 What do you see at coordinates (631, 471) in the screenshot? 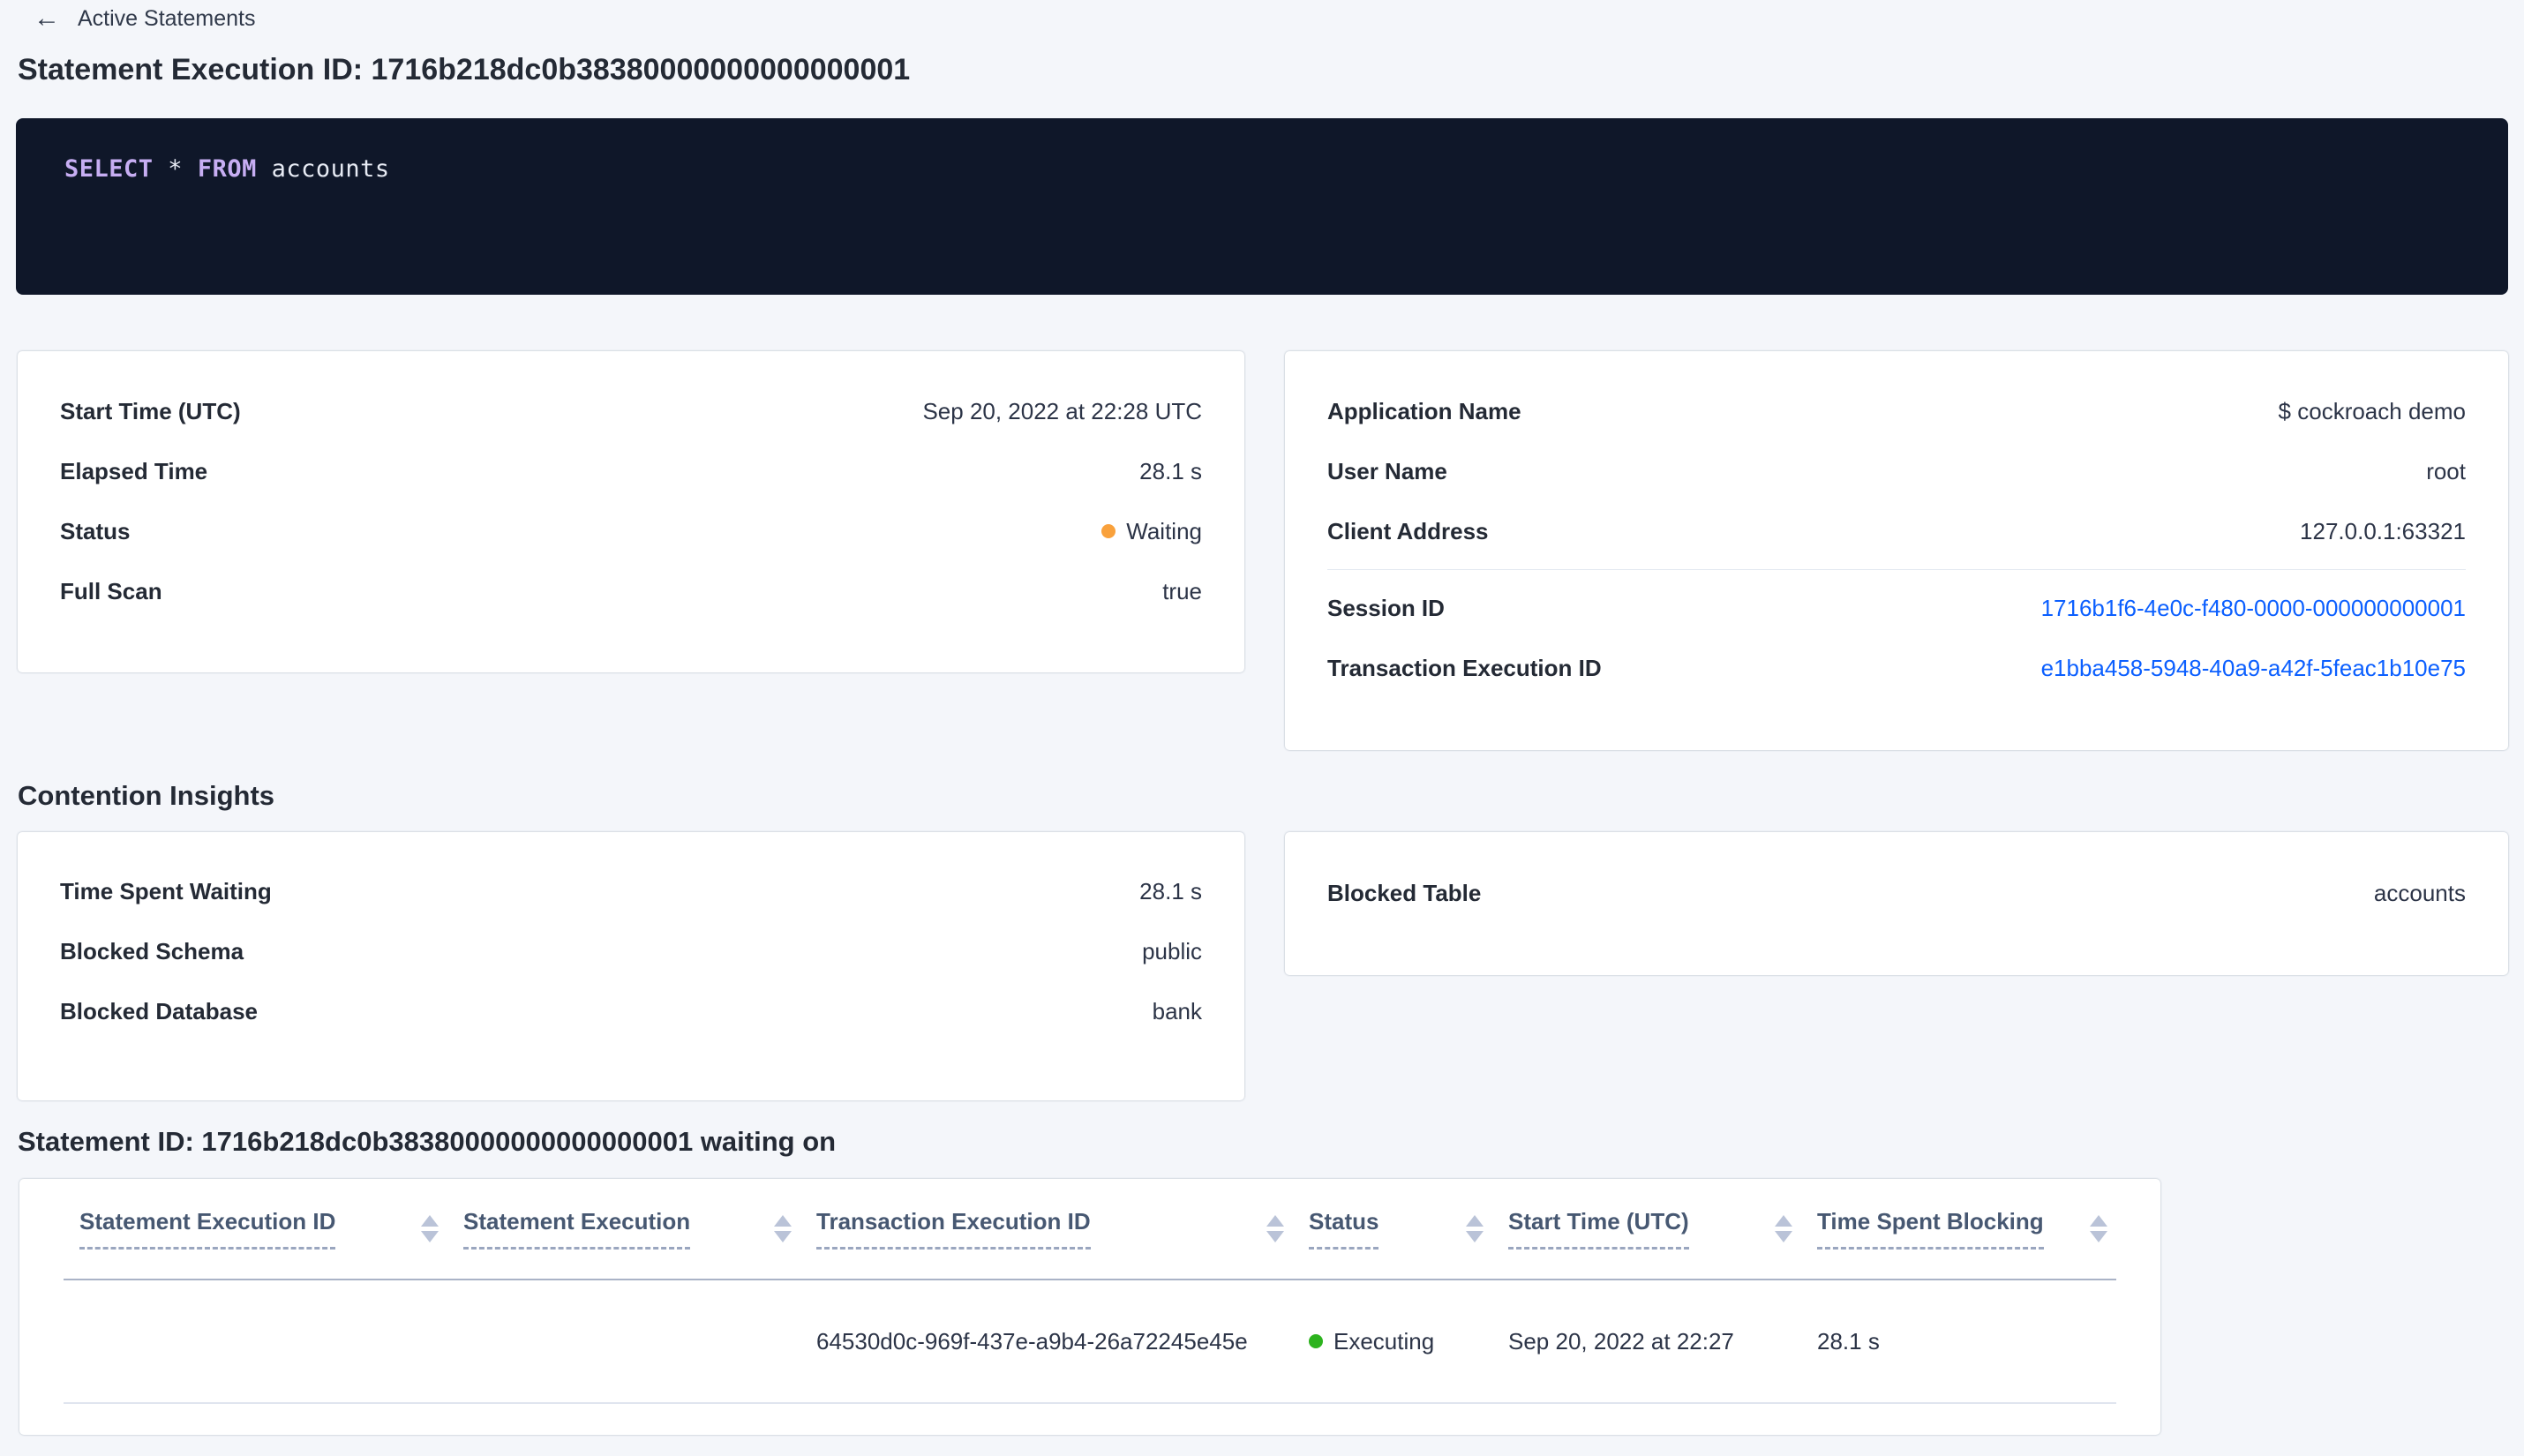
I see `row-elapsed-time: Elapsed Time 28.1 s` at bounding box center [631, 471].